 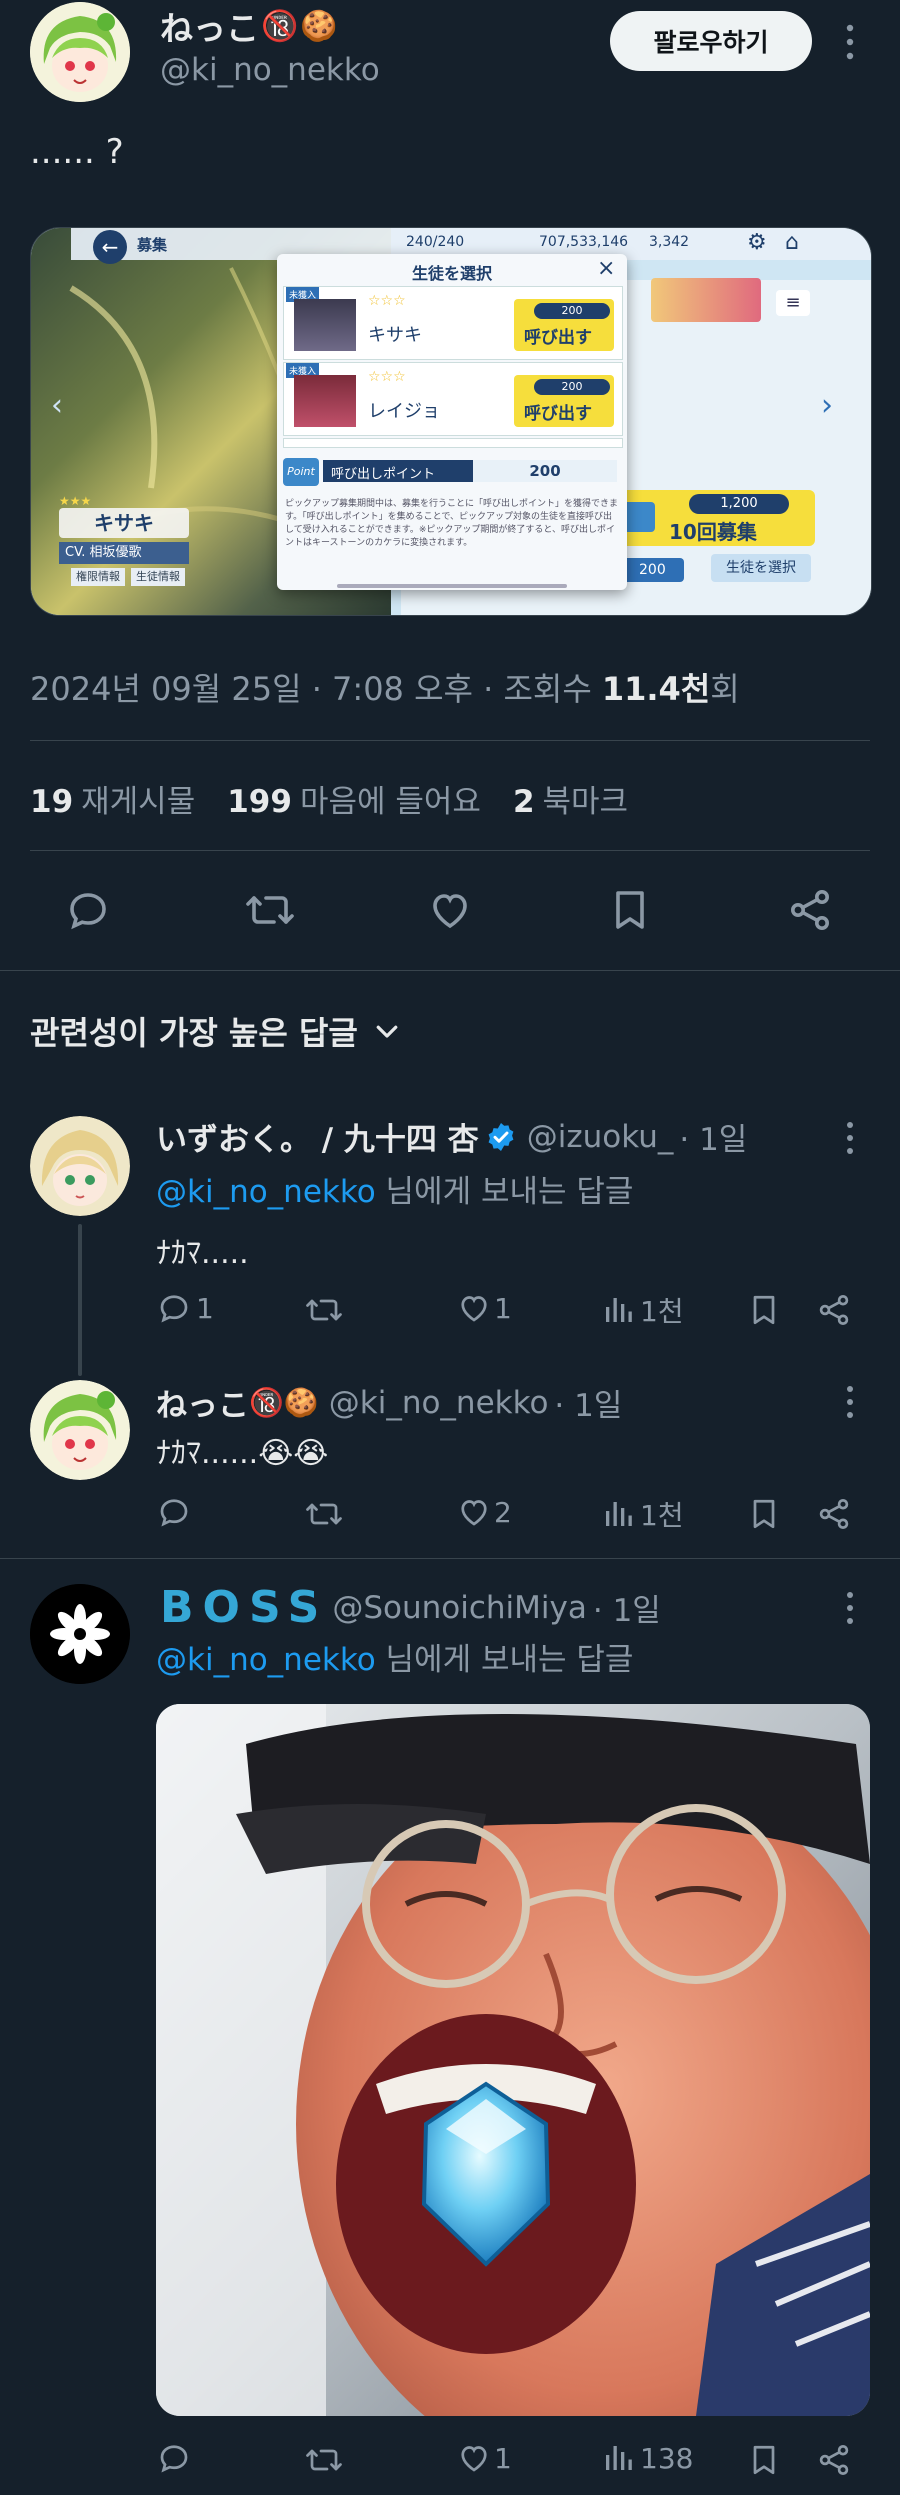 What do you see at coordinates (652, 570) in the screenshot?
I see `recruit-small-num: 200` at bounding box center [652, 570].